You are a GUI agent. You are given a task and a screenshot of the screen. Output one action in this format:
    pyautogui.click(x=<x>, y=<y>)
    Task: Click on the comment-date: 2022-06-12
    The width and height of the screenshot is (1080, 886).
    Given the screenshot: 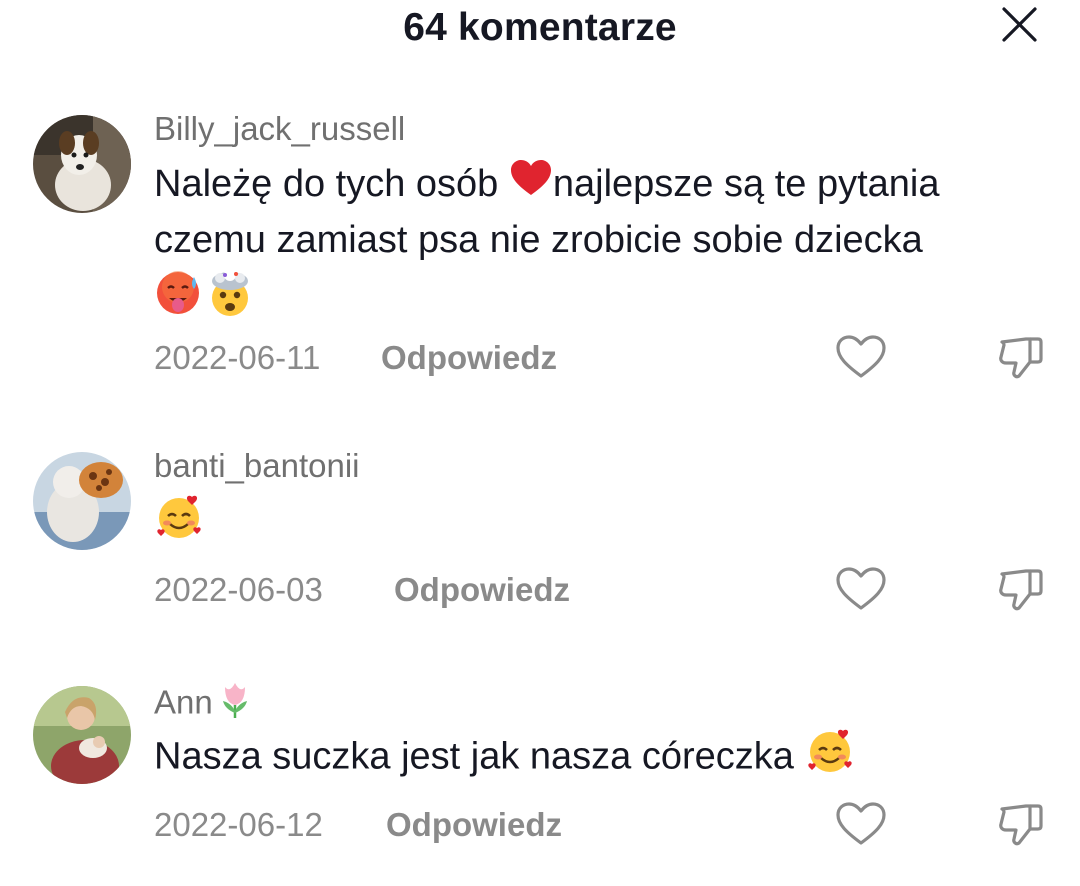 What is the action you would take?
    pyautogui.click(x=238, y=824)
    